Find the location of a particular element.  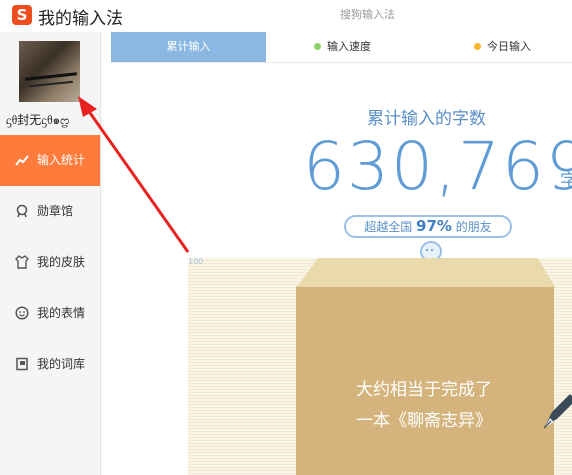

chart-icon is located at coordinates (22, 160).